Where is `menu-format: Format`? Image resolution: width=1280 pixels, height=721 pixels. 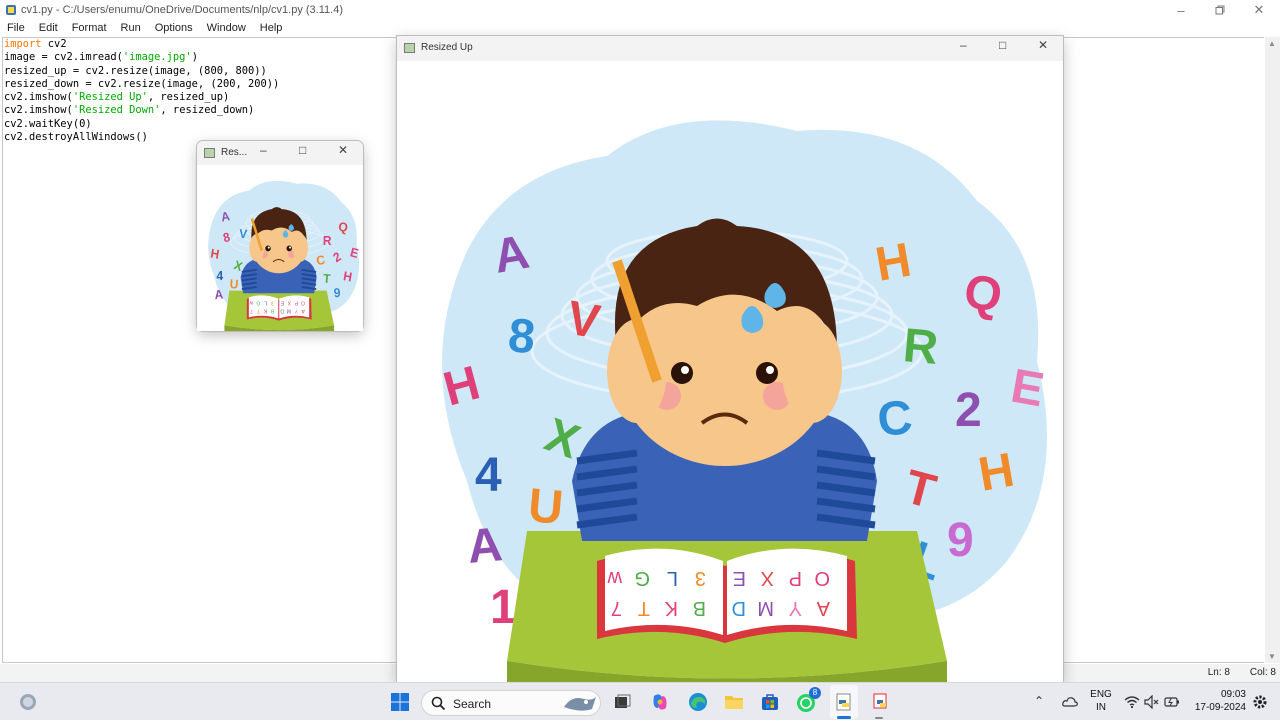
menu-format: Format is located at coordinates (89, 28).